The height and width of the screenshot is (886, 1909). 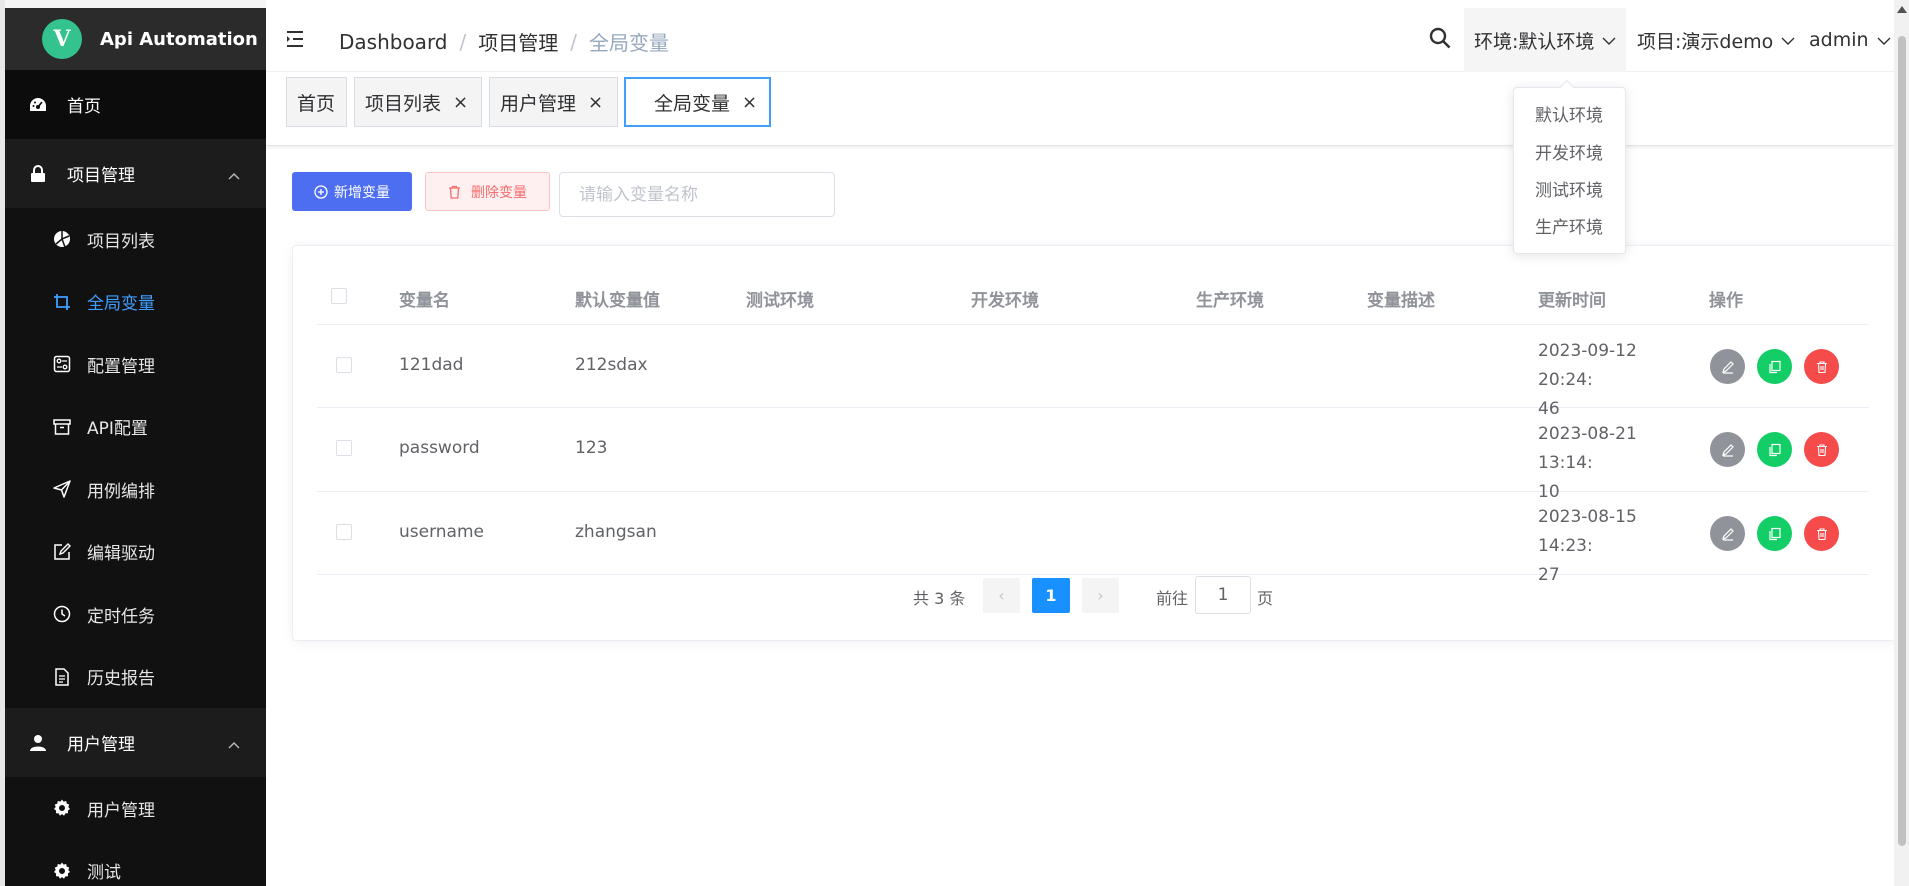 I want to click on chevron-right-icon: ›, so click(x=1100, y=595).